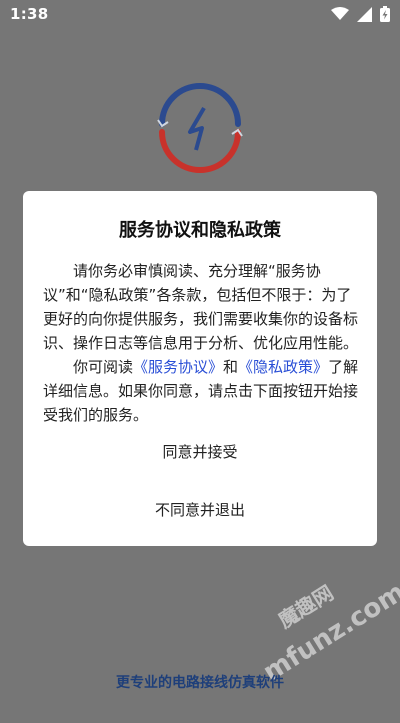 The image size is (400, 723). Describe the element at coordinates (29, 14) in the screenshot. I see `status-time: 1:38` at that location.